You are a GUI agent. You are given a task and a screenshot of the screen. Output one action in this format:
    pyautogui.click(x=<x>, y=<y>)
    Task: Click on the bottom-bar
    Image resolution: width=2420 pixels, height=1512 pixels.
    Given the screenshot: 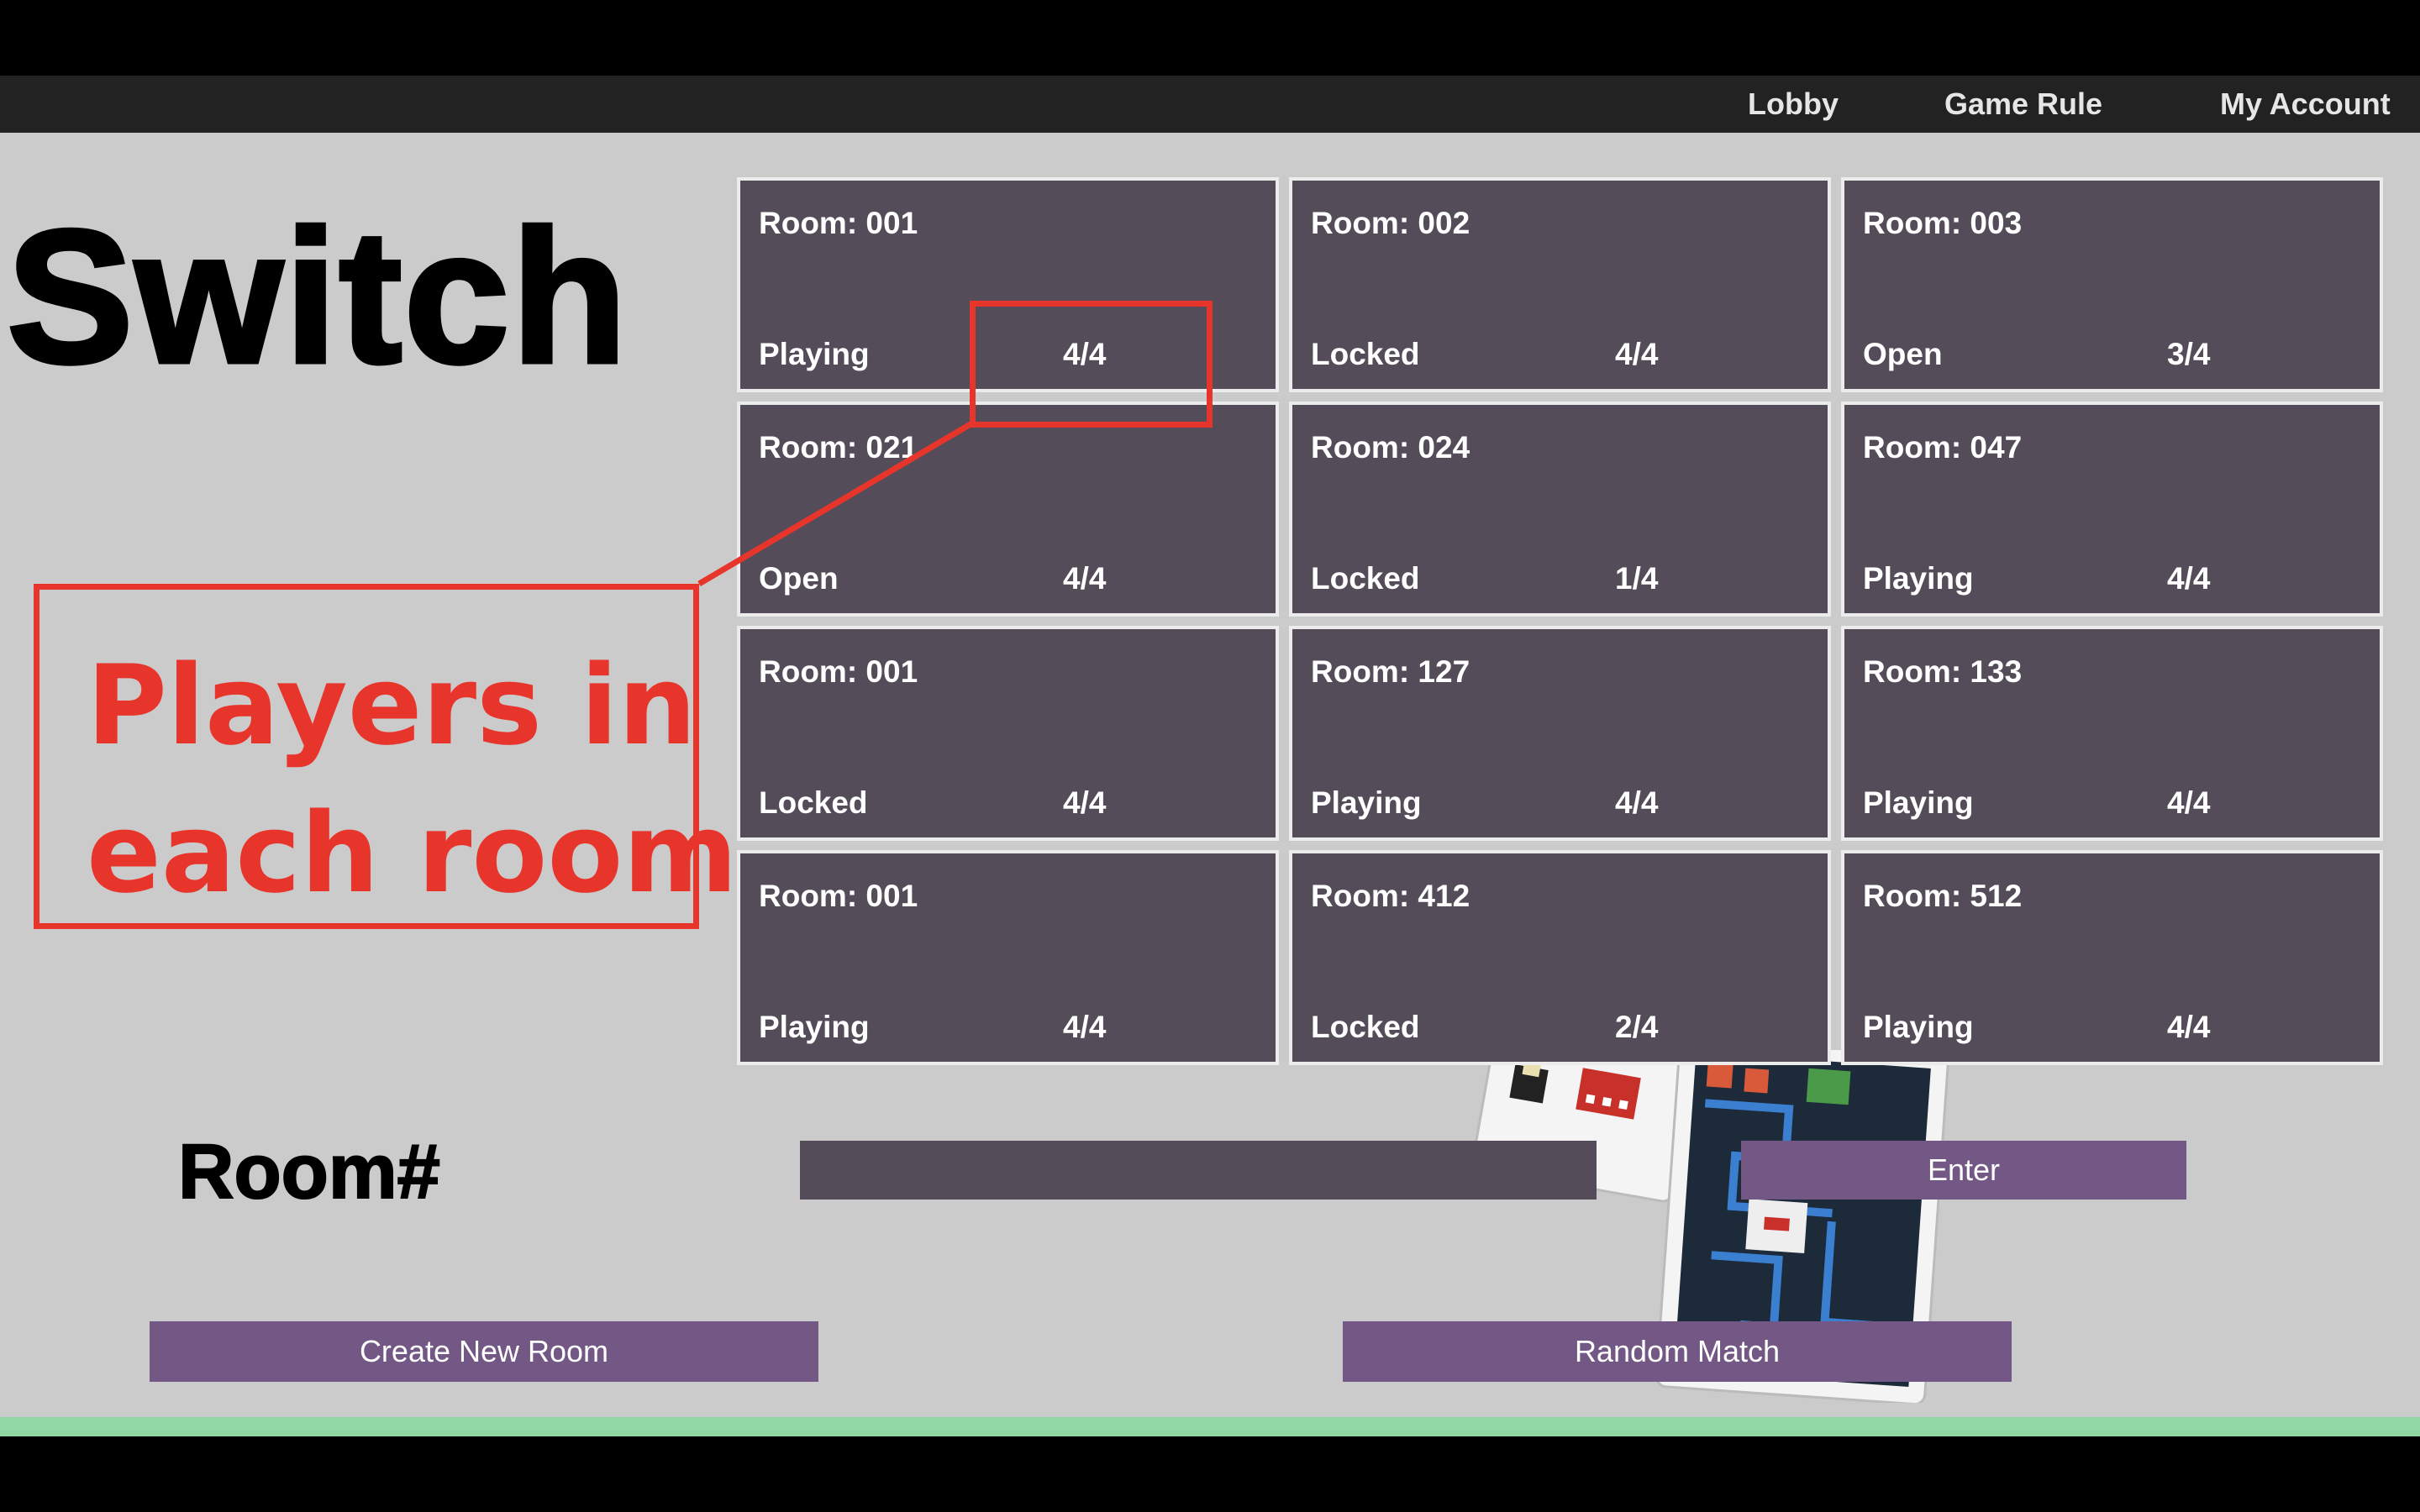 What is the action you would take?
    pyautogui.click(x=1210, y=1426)
    